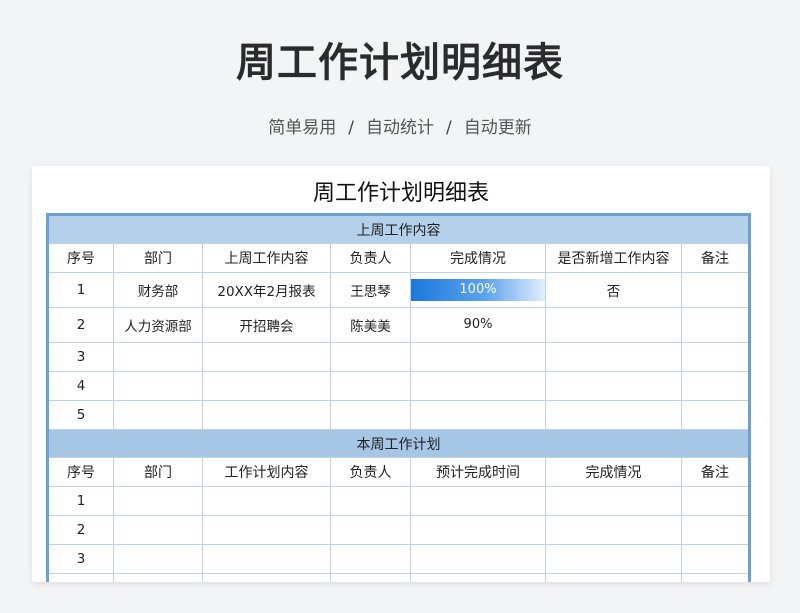 The height and width of the screenshot is (613, 800). Describe the element at coordinates (158, 325) in the screenshot. I see `cell-dept: 人力资源部` at that location.